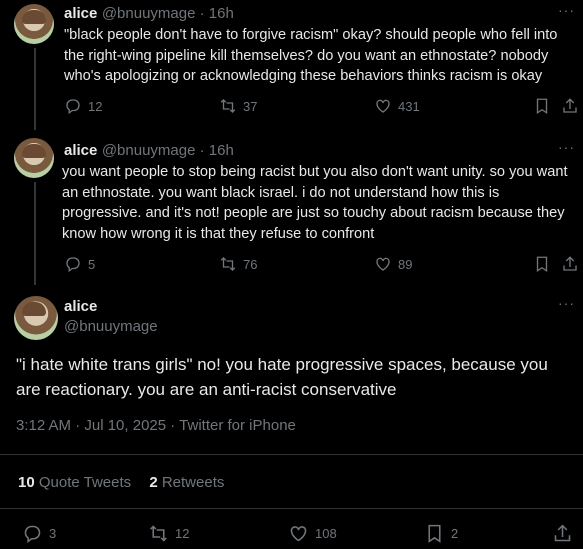 This screenshot has width=583, height=549. What do you see at coordinates (168, 533) in the screenshot?
I see `retweet-button: 12` at bounding box center [168, 533].